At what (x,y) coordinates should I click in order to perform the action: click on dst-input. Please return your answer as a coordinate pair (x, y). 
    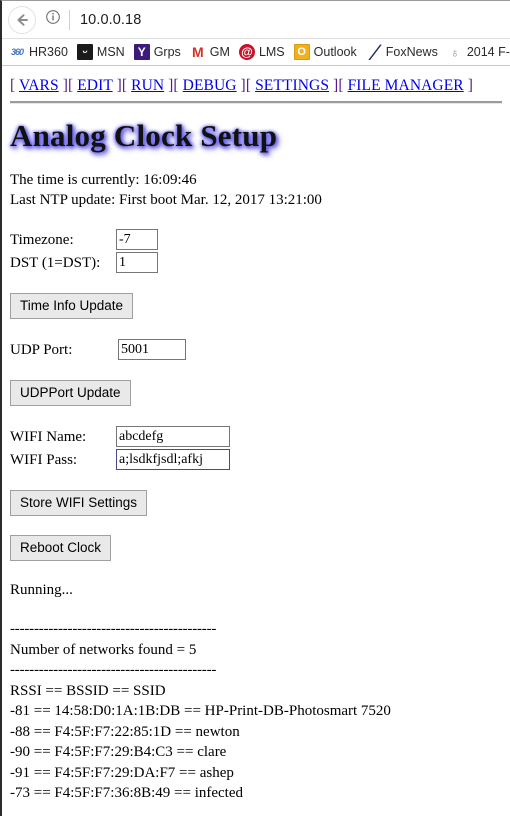
    Looking at the image, I should click on (137, 262).